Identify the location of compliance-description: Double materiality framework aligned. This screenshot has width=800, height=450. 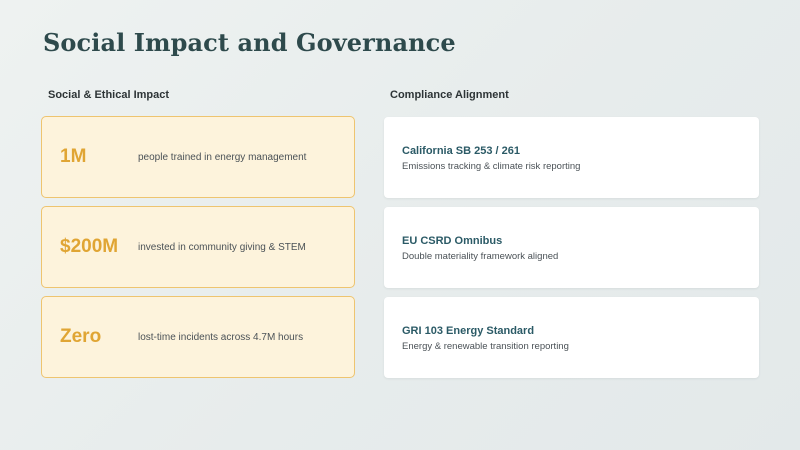
(480, 256).